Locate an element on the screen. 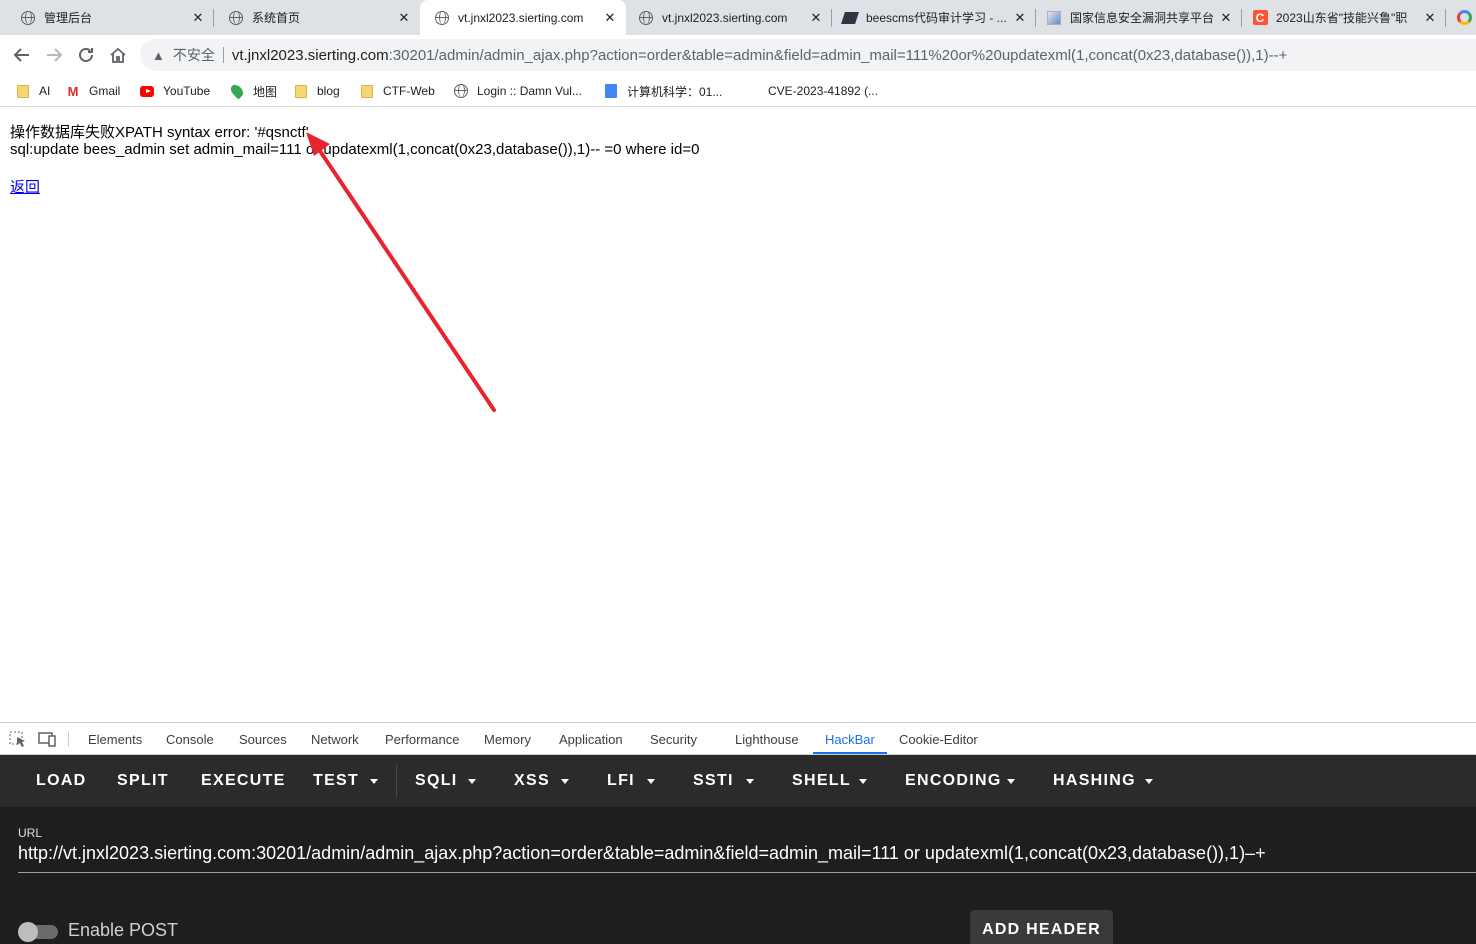 Image resolution: width=1476 pixels, height=944 pixels. tab-cnvd: 国家信息安全漏洞共享平台 ✕ is located at coordinates (1139, 17).